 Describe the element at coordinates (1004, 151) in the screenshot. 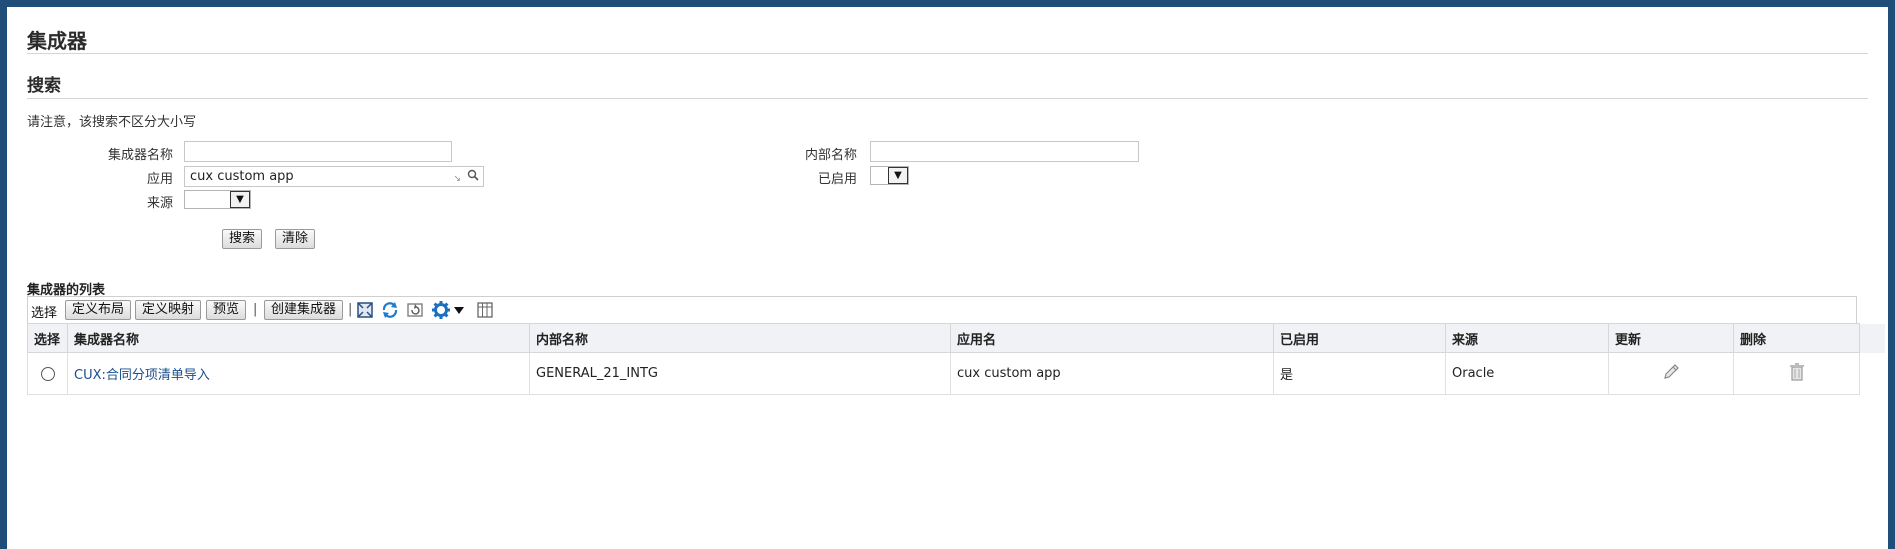

I see `internal-name-input` at that location.